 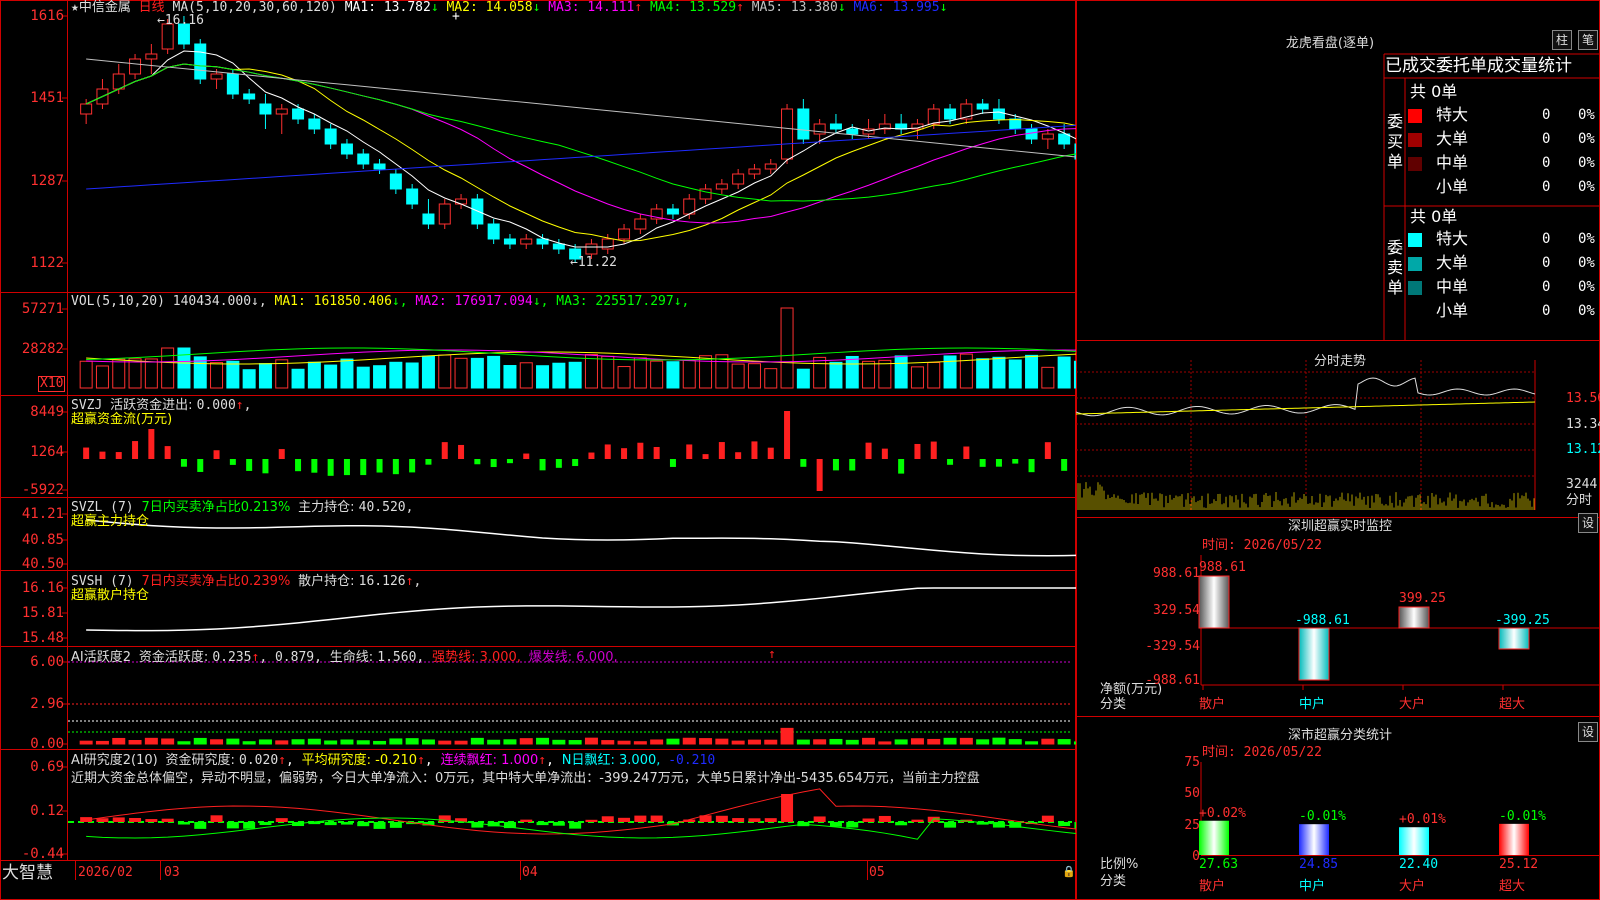 I want to click on svsh-header: SVSH (7) 7日内买卖净占比0.239% 散户持仓: 16.126↑,, so click(x=246, y=581).